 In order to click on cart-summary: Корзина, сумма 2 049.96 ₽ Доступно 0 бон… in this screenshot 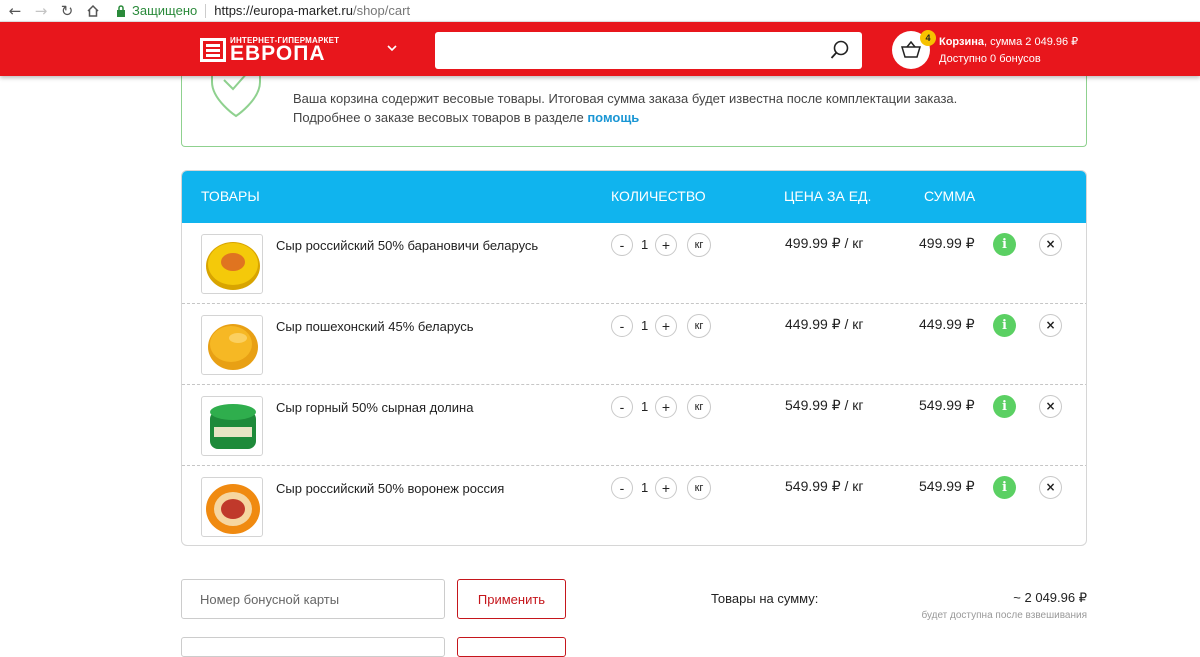, I will do `click(1008, 51)`.